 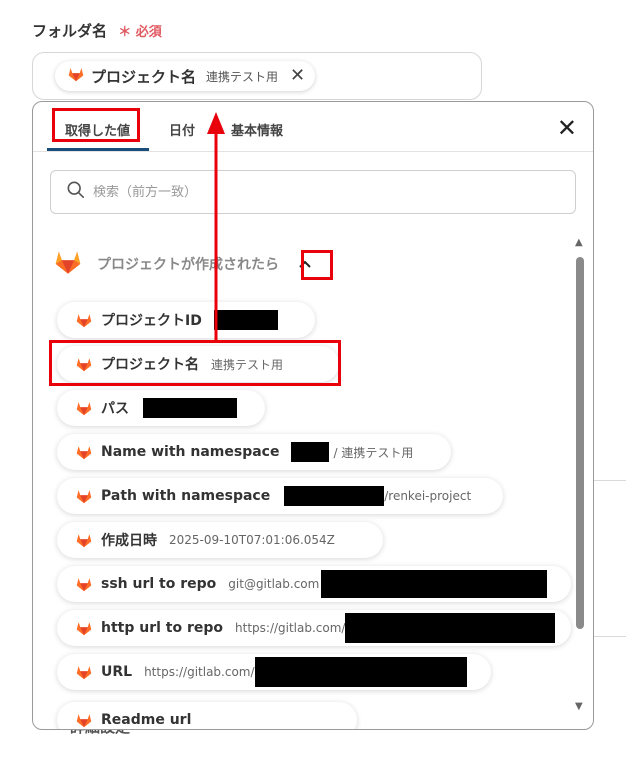 I want to click on item-name: URL, so click(x=117, y=672).